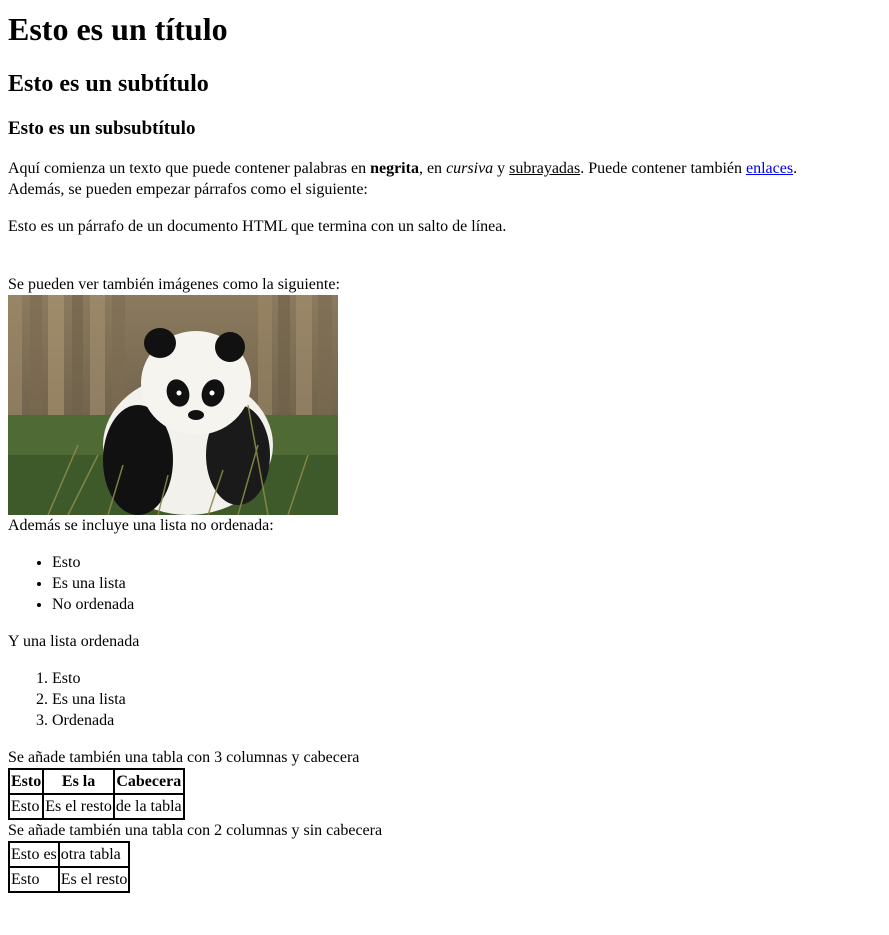 This screenshot has width=889, height=935. Describe the element at coordinates (545, 168) in the screenshot. I see `underlined-word: subrayadas` at that location.